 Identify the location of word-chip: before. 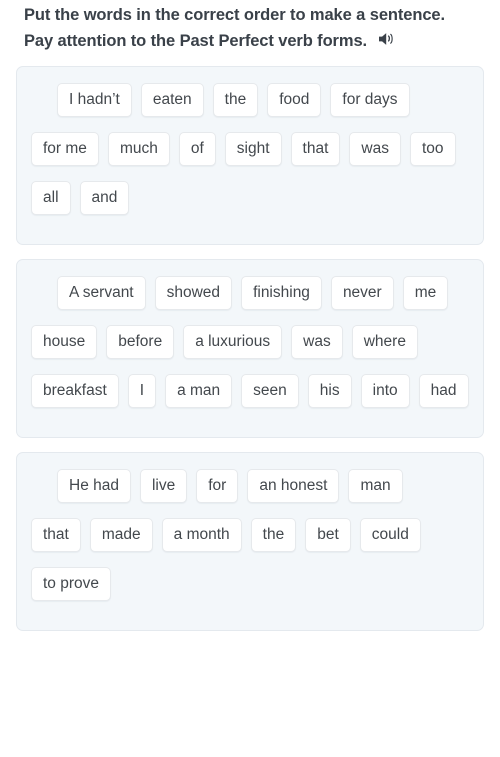
(140, 342).